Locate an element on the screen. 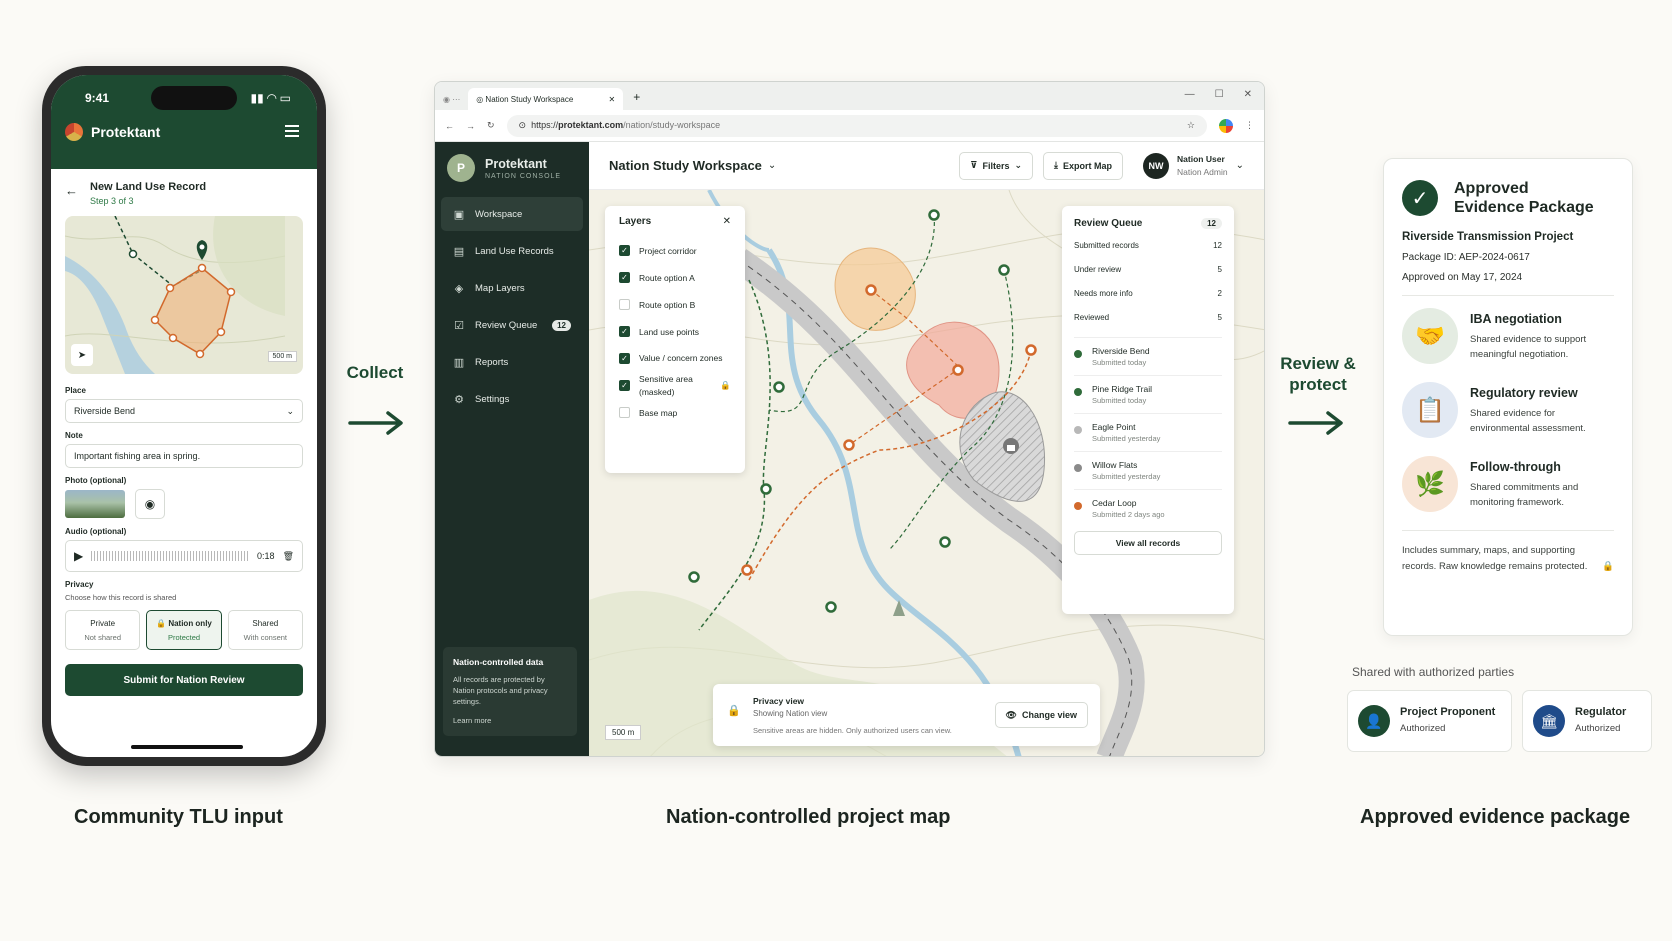 The height and width of the screenshot is (941, 1672). browser-tab: ◎ Nation Study Workspace ✕ is located at coordinates (546, 99).